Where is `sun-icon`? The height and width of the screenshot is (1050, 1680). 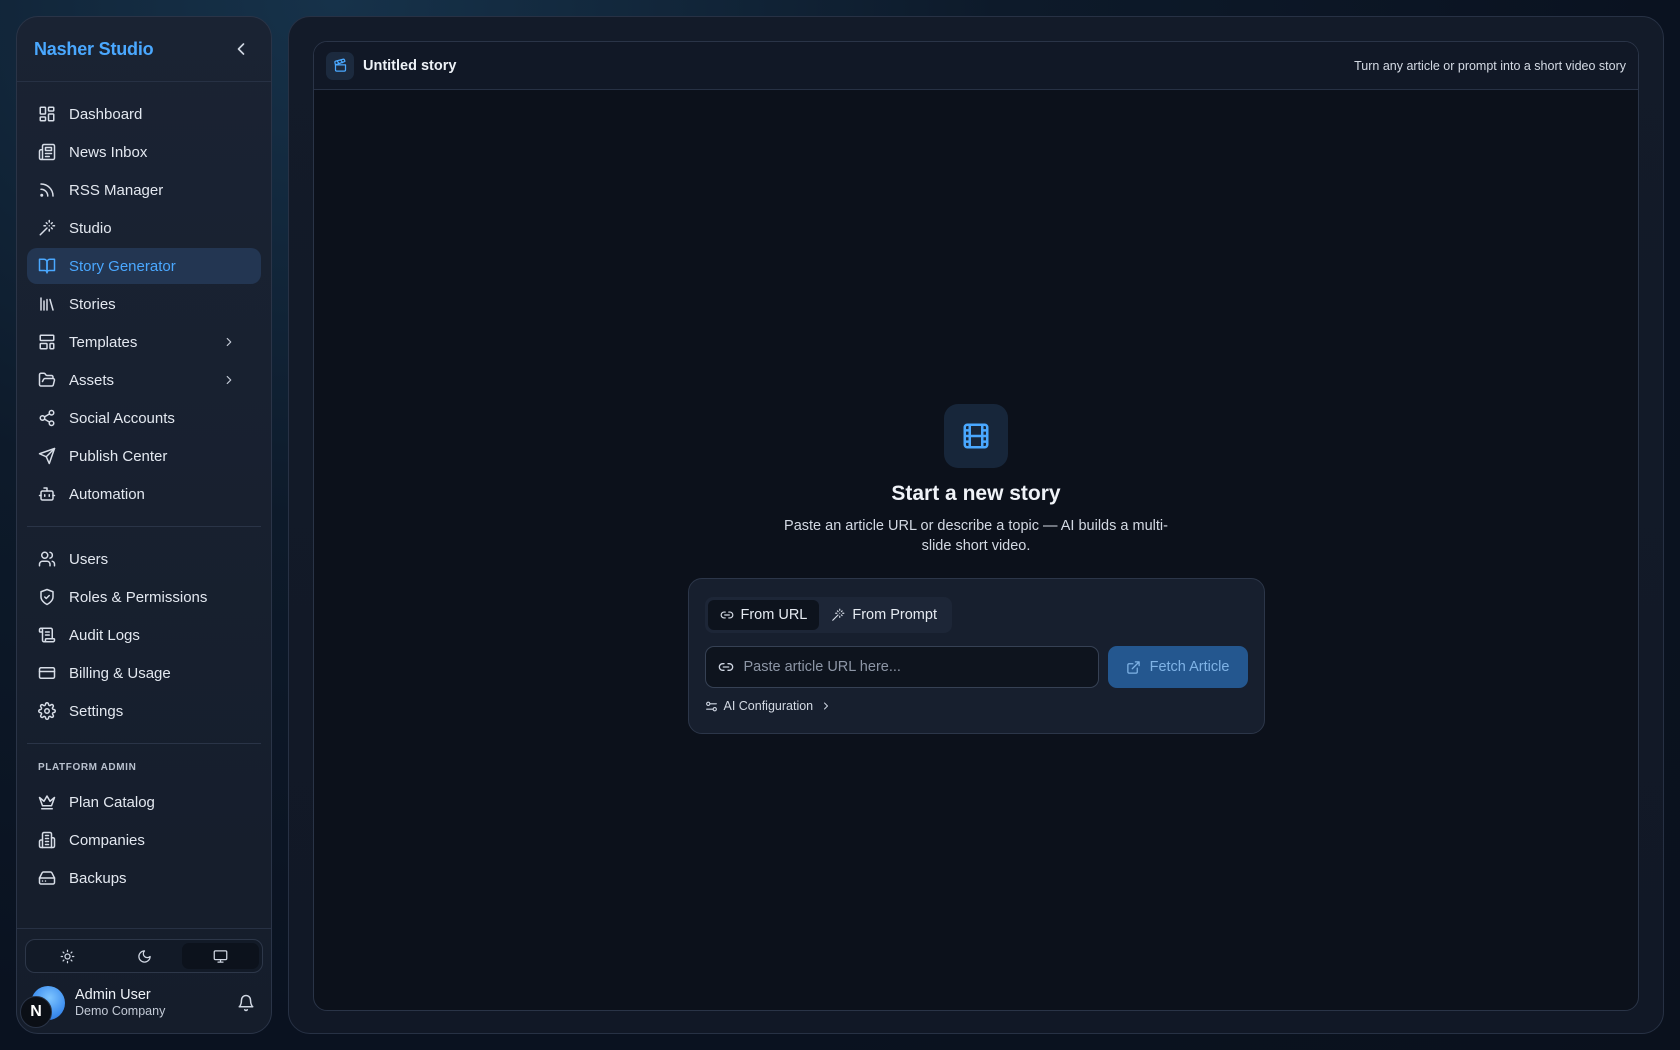
sun-icon is located at coordinates (67, 956).